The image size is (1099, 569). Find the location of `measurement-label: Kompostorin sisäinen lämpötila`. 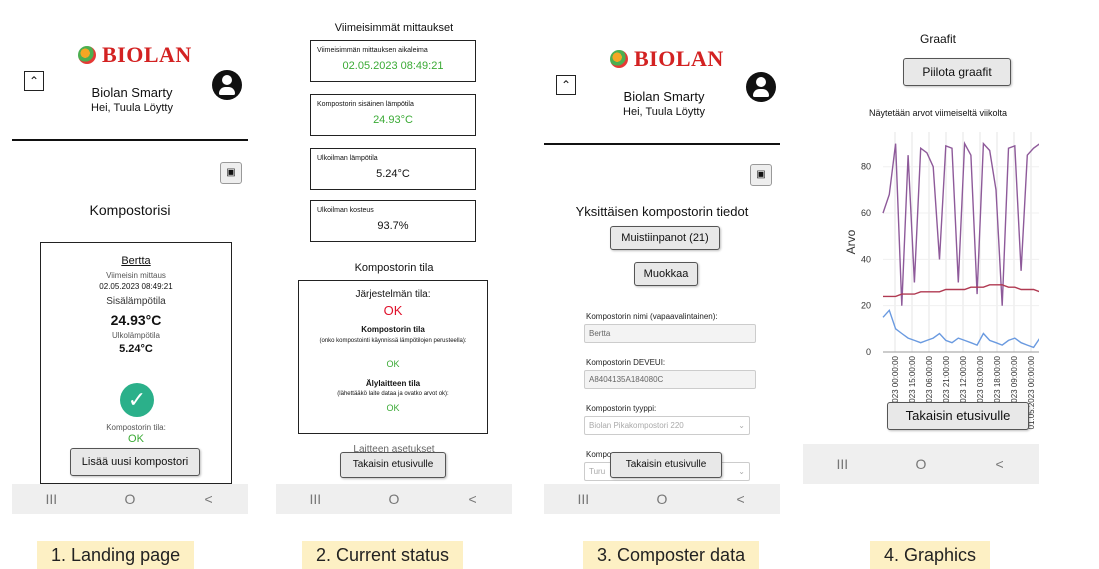

measurement-label: Kompostorin sisäinen lämpötila is located at coordinates (365, 104).